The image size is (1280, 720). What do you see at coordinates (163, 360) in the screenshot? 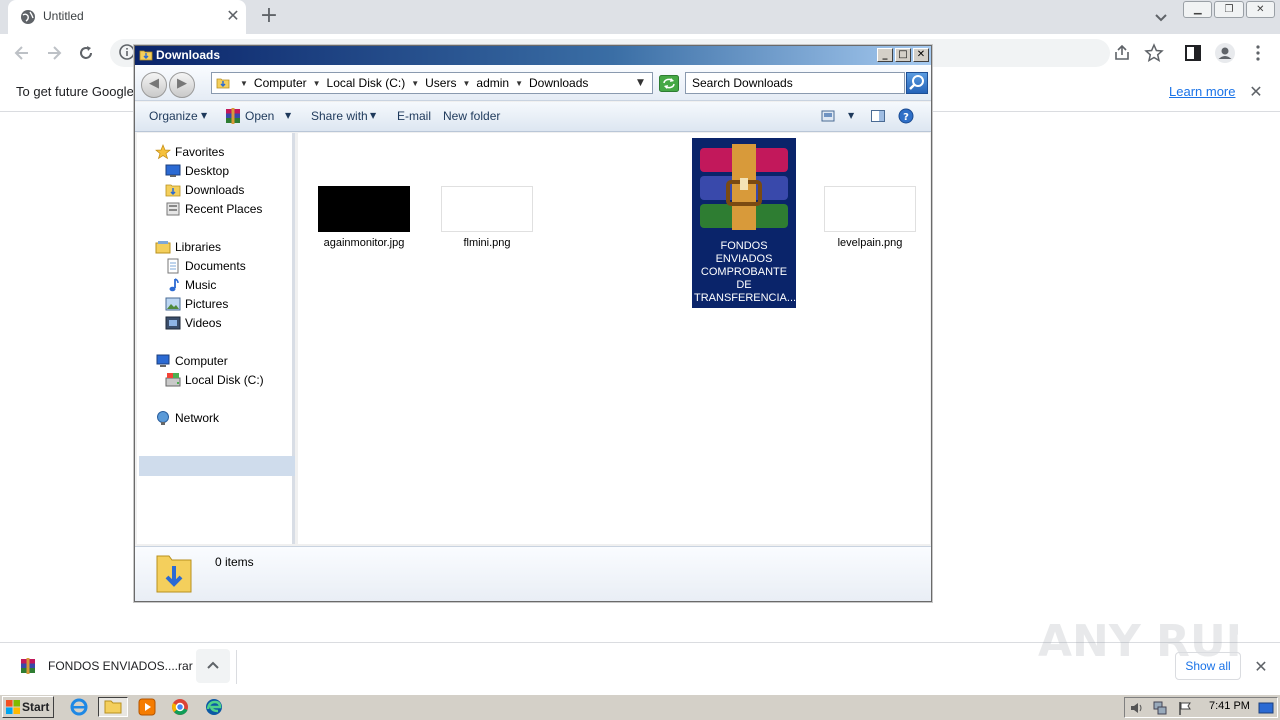
I see `computer-icon` at bounding box center [163, 360].